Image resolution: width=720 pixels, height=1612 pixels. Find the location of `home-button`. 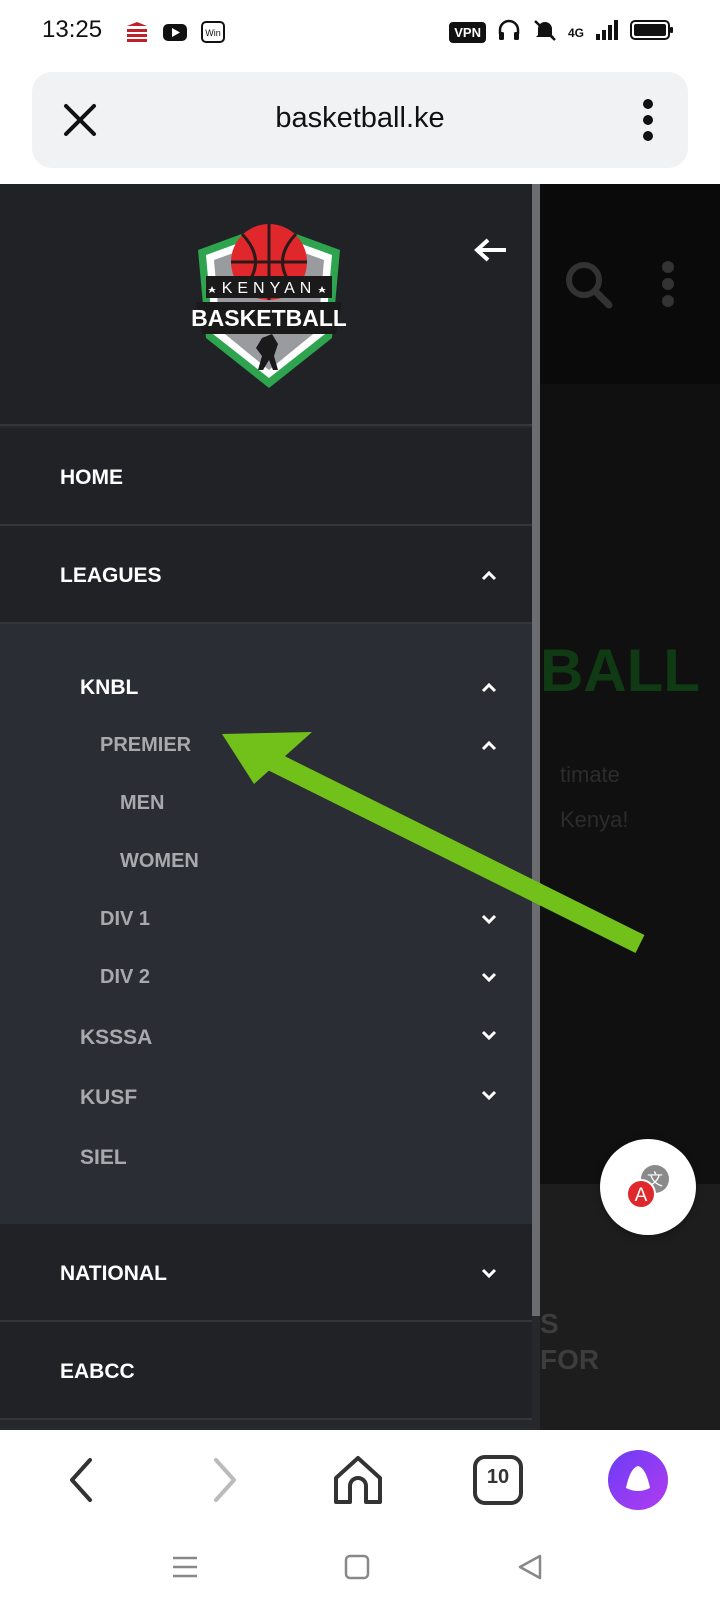

home-button is located at coordinates (358, 1480).